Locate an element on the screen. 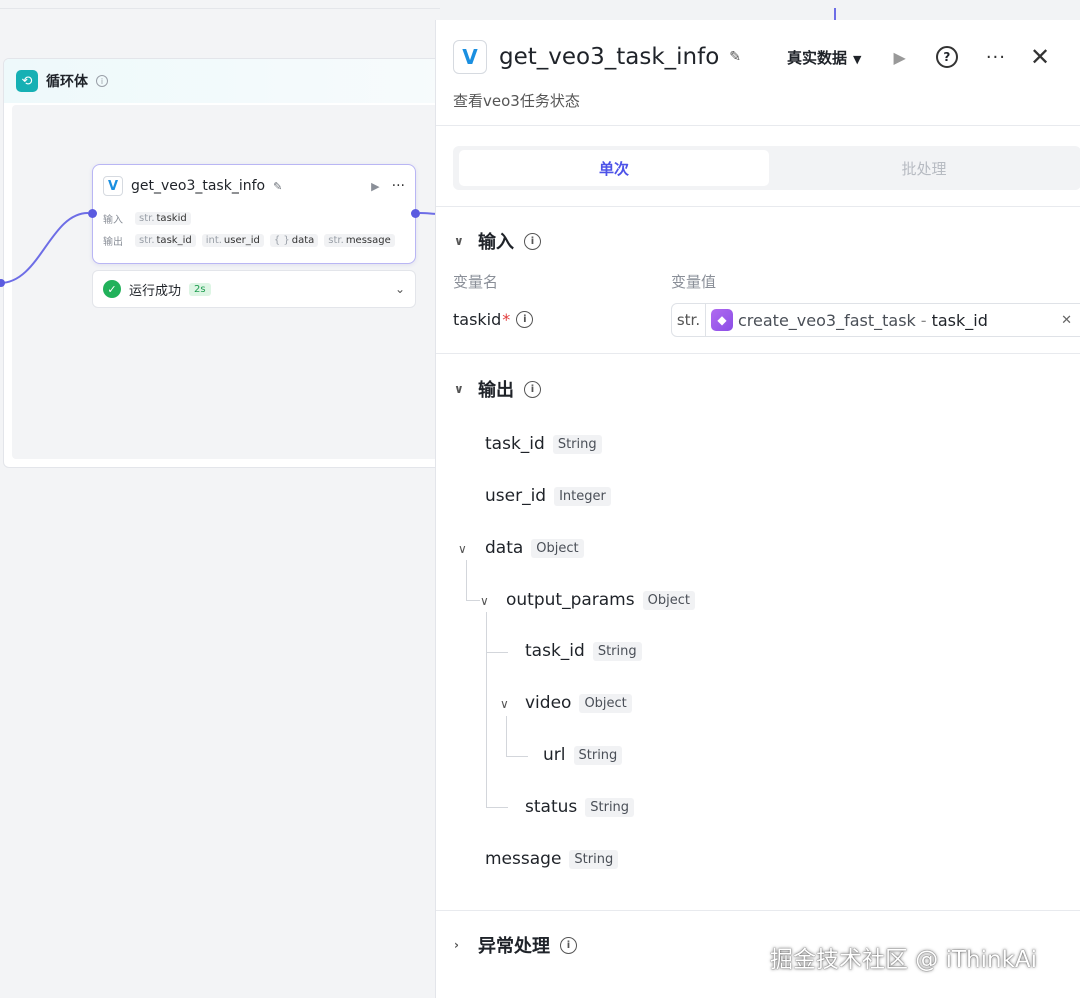 This screenshot has height=998, width=1080. output-chip: str. task_id is located at coordinates (165, 240).